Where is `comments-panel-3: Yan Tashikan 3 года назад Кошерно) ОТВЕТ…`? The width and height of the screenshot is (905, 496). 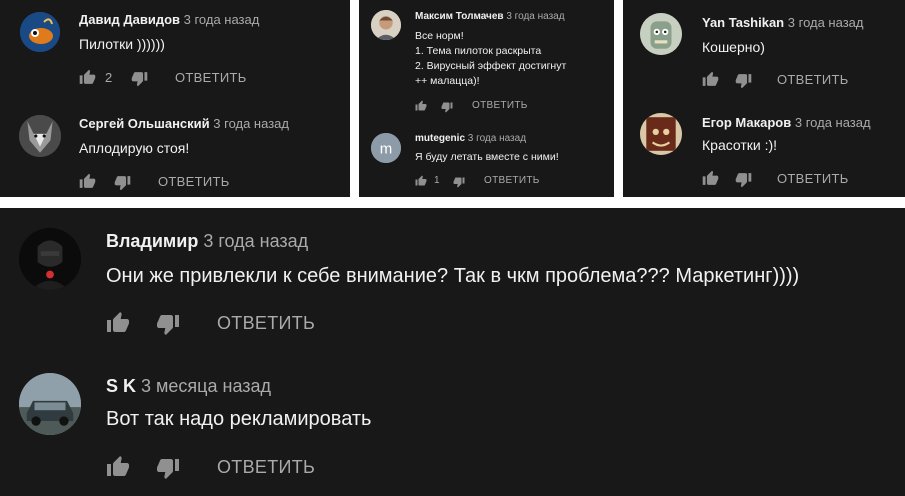 comments-panel-3: Yan Tashikan 3 года назад Кошерно) ОТВЕТ… is located at coordinates (764, 98).